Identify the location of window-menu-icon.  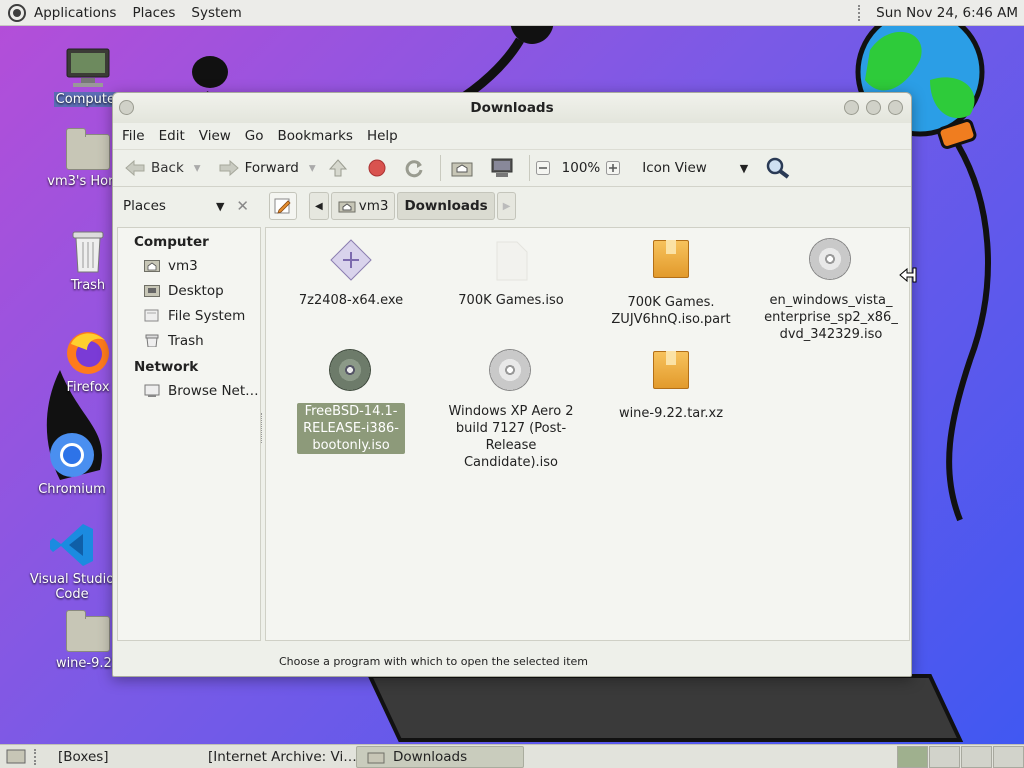
(126, 107).